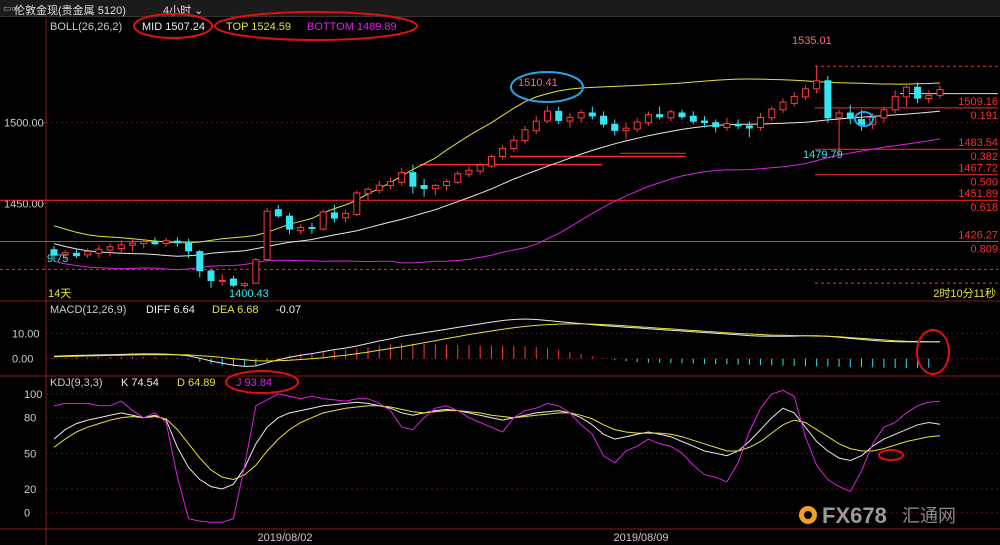 This screenshot has height=545, width=1000. Describe the element at coordinates (984, 208) in the screenshot. I see `fib-ratio-label: 0.618` at that location.